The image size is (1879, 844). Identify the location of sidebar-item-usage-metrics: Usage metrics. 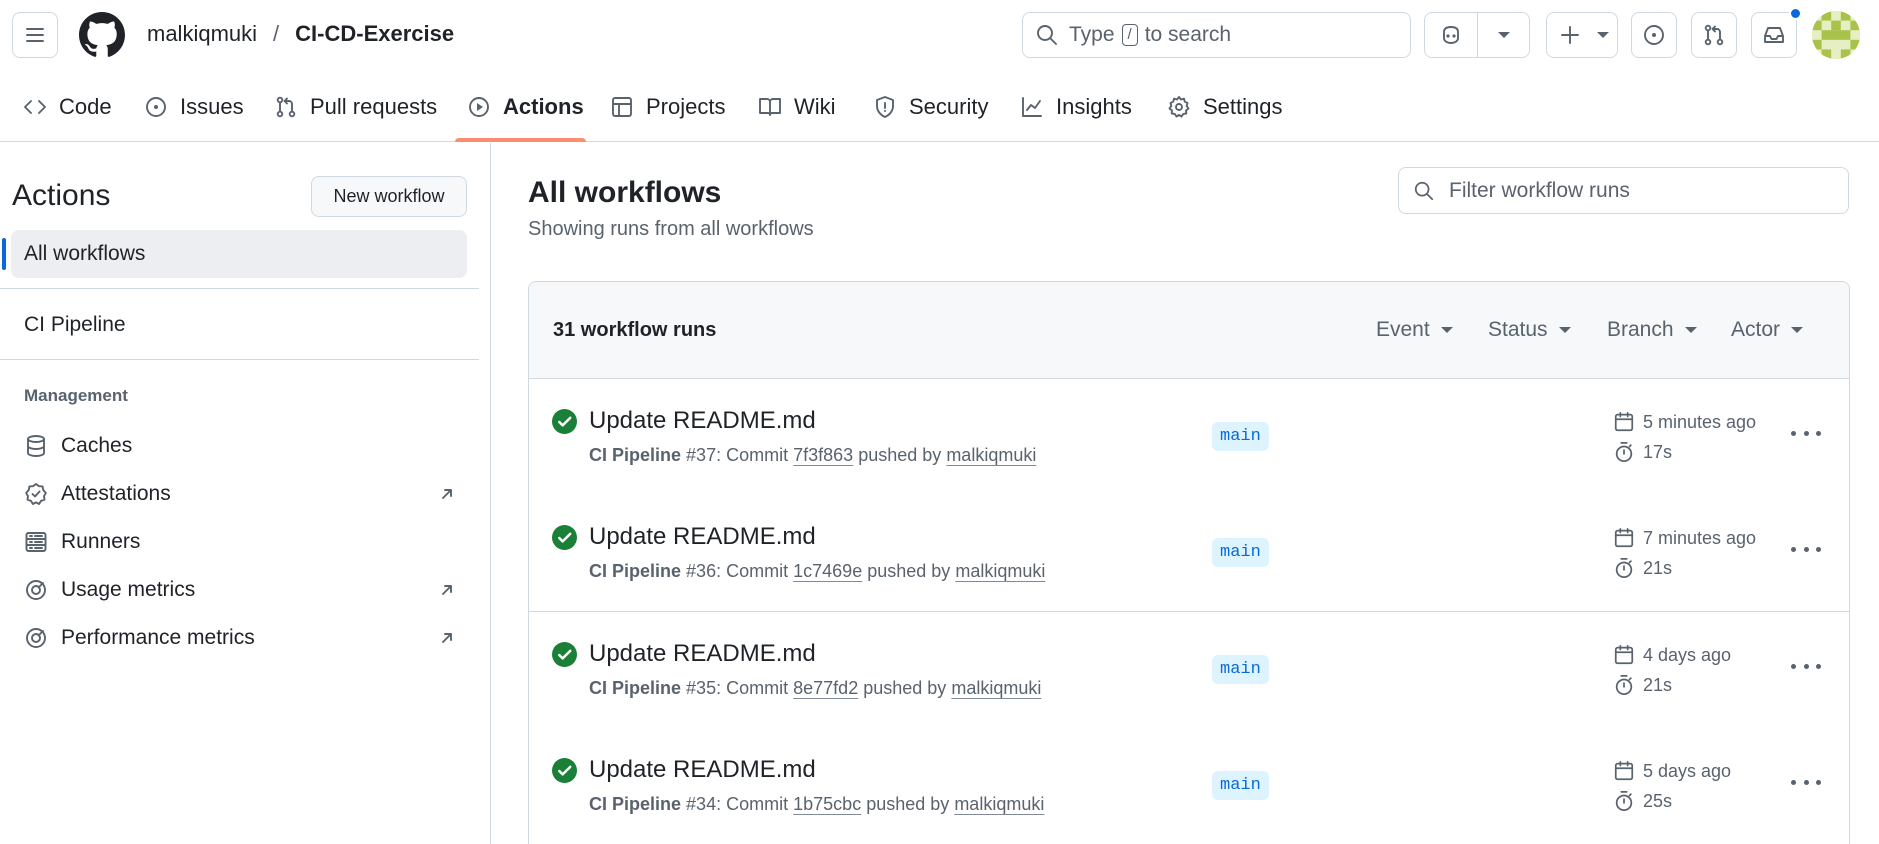
(240, 590).